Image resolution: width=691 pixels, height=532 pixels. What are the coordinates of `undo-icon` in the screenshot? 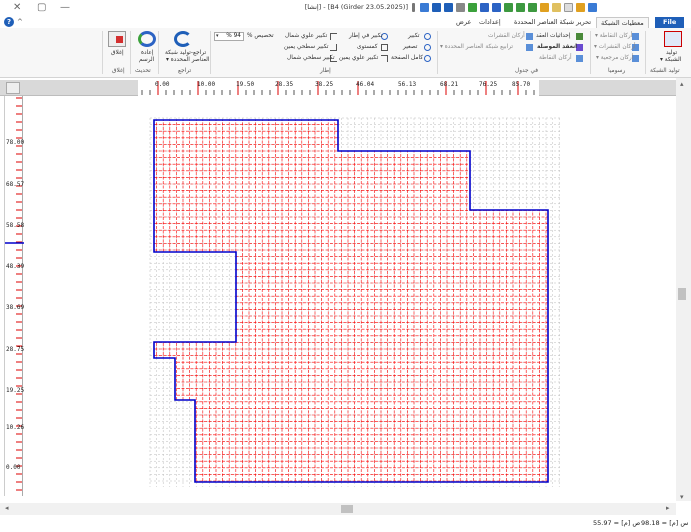 It's located at (448, 7).